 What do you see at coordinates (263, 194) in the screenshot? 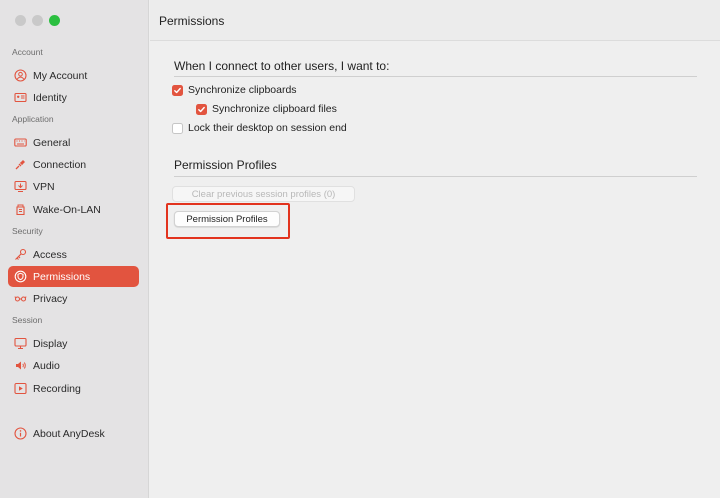
I see `clear-session-profiles-button: Clear previous session profiles (0)` at bounding box center [263, 194].